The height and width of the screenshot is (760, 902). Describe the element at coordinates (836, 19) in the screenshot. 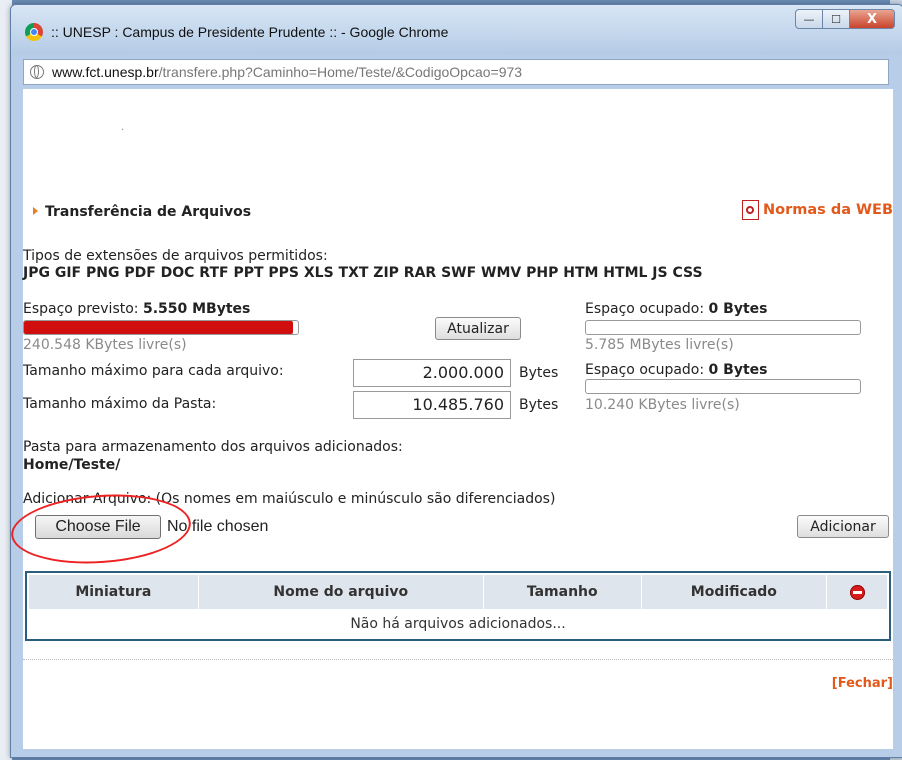

I see `maximize-button: ☐` at that location.